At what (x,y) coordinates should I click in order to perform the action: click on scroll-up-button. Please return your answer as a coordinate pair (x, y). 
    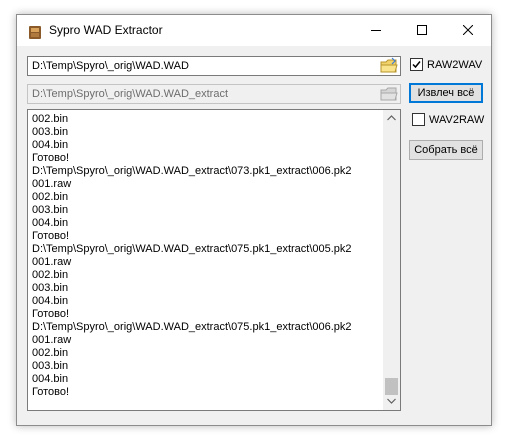
    Looking at the image, I should click on (391, 118).